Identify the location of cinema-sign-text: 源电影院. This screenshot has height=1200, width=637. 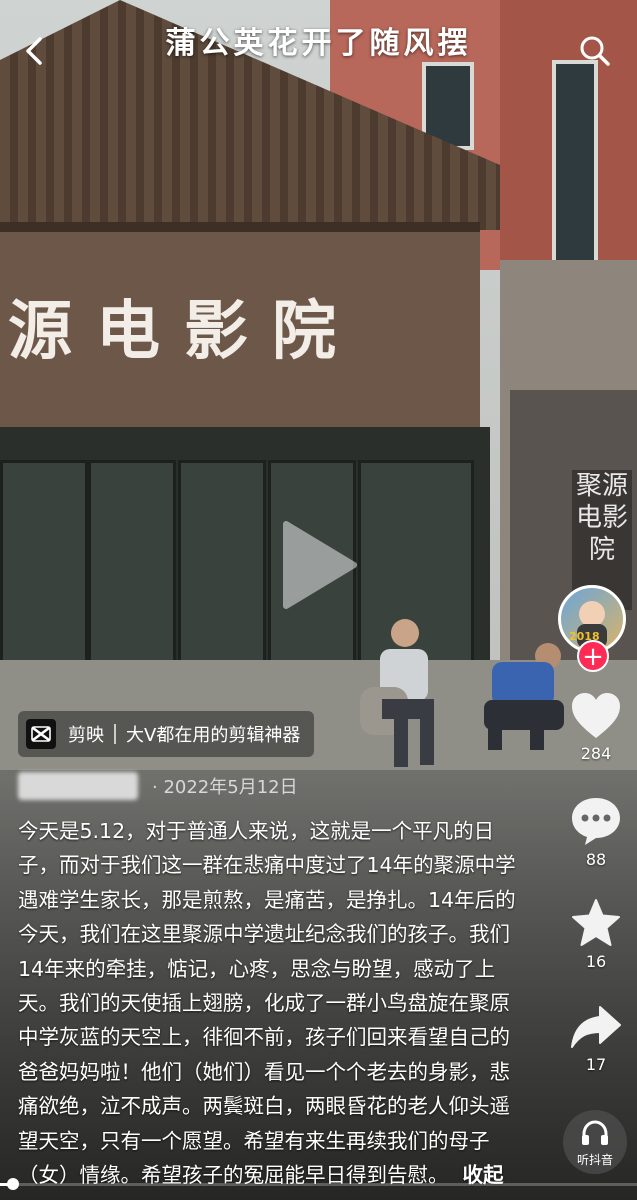
(184, 331).